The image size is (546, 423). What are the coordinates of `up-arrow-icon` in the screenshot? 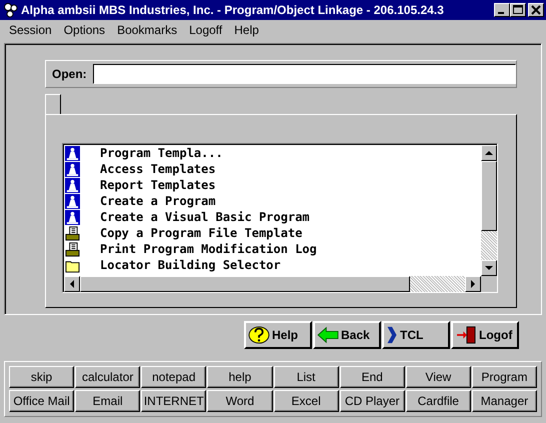 It's located at (489, 153).